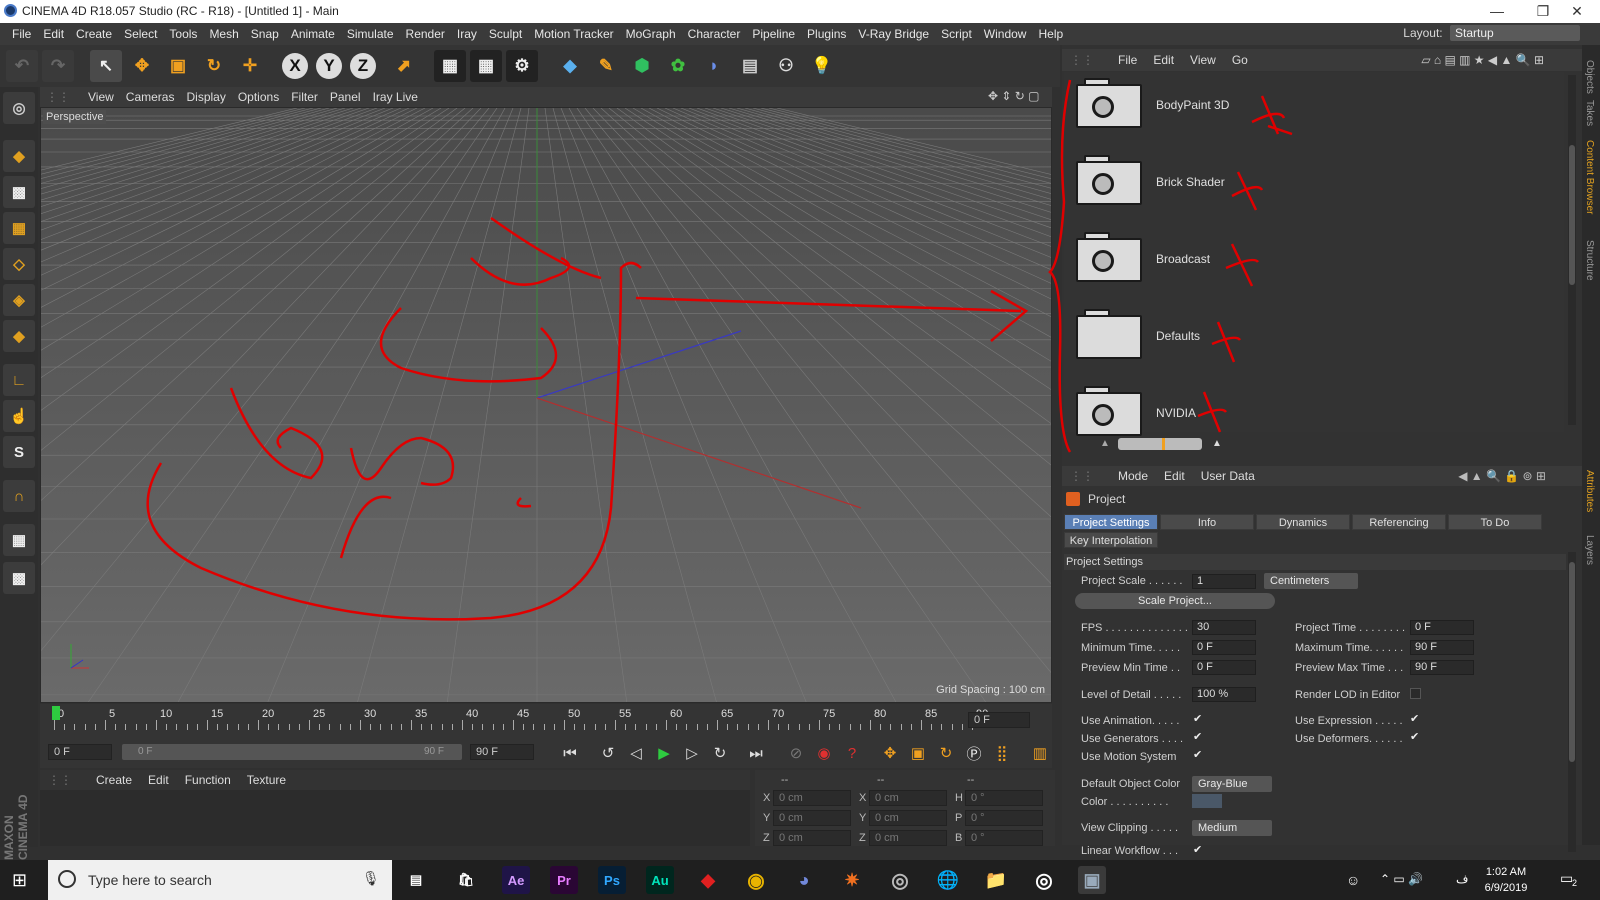  What do you see at coordinates (1004, 818) in the screenshot?
I see `coord-rotation-field: 0 °` at bounding box center [1004, 818].